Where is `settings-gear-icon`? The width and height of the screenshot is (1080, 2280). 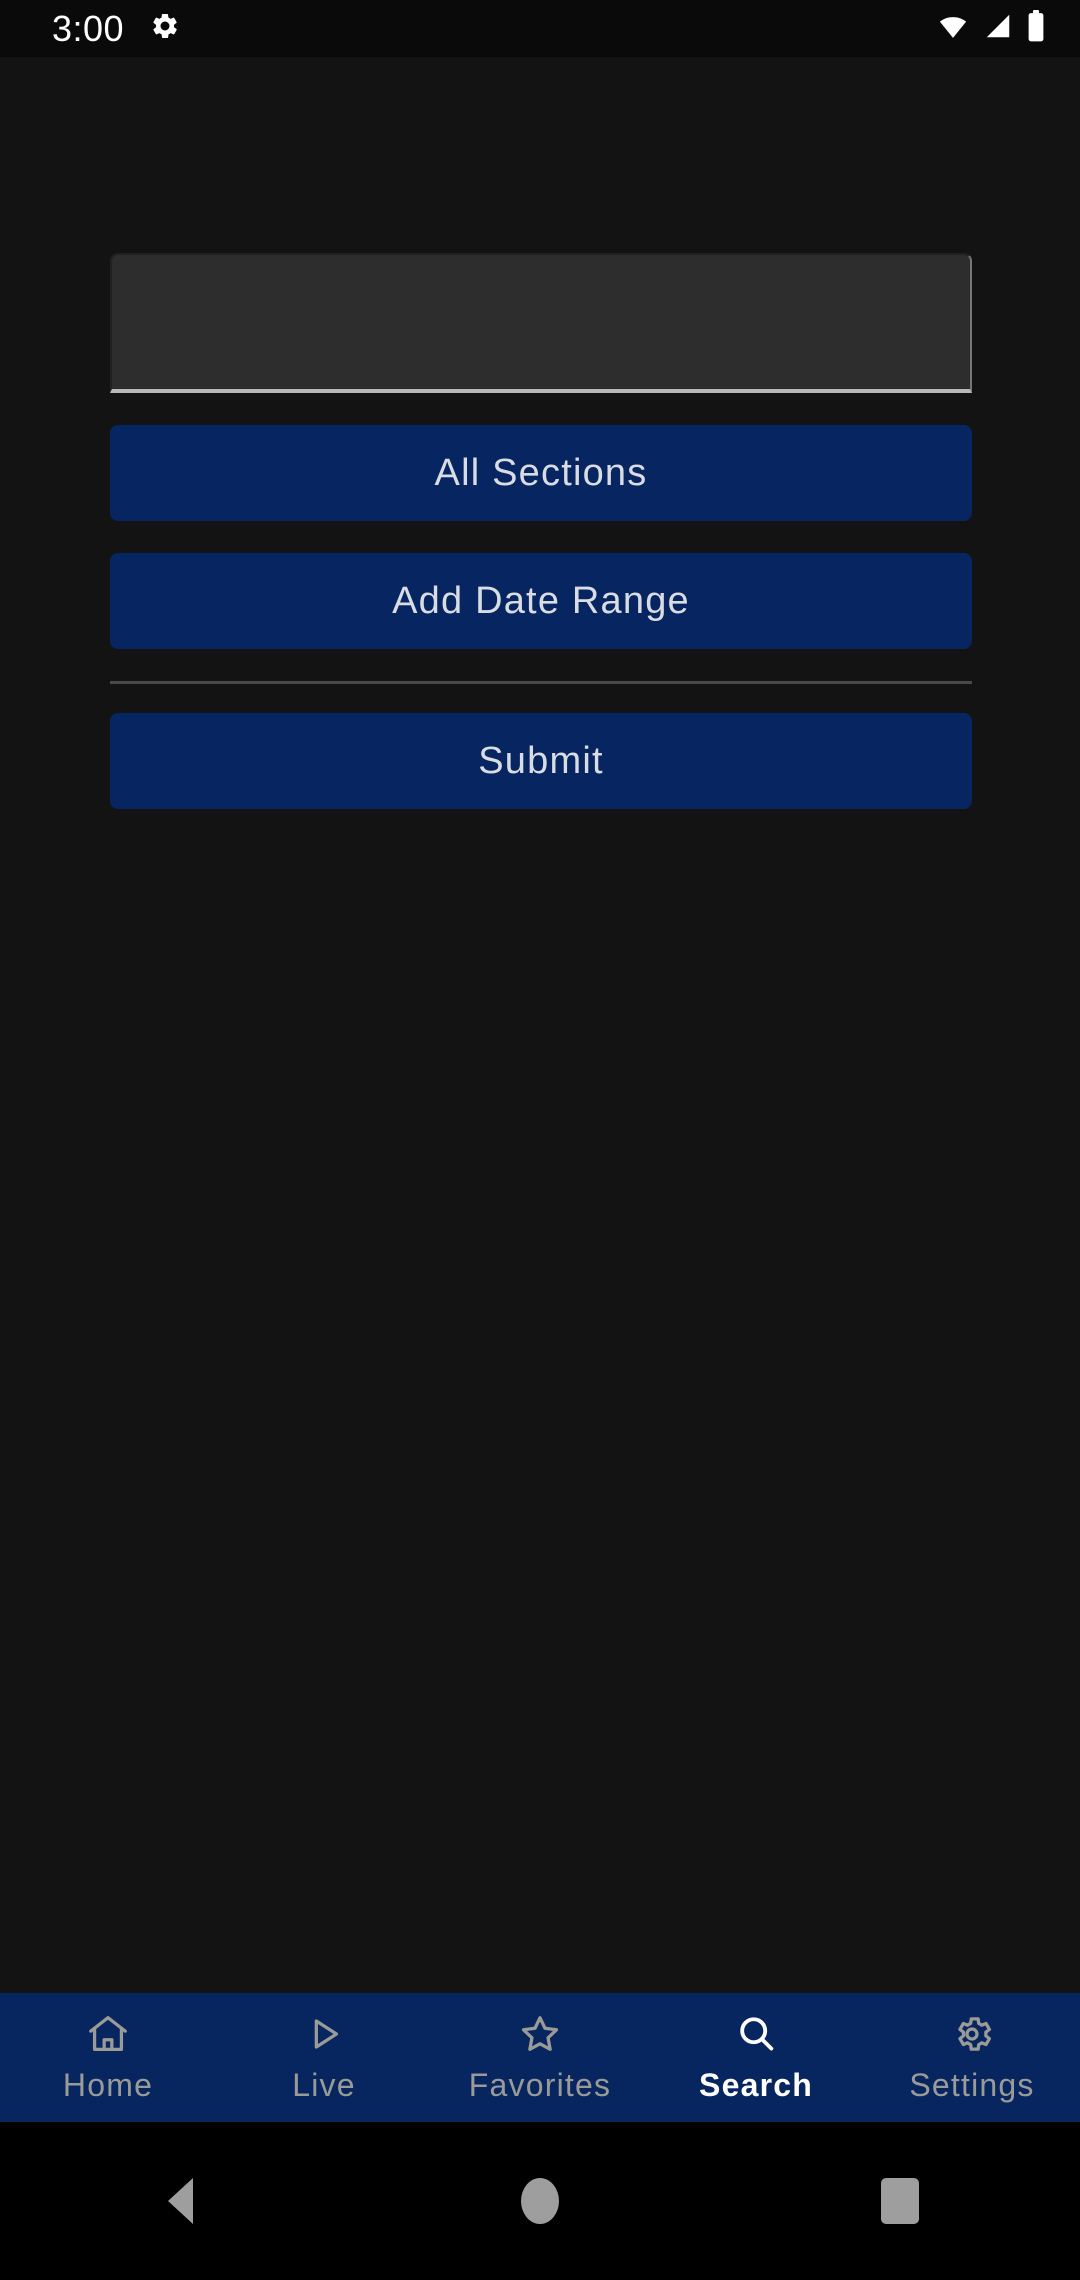
settings-gear-icon is located at coordinates (165, 28).